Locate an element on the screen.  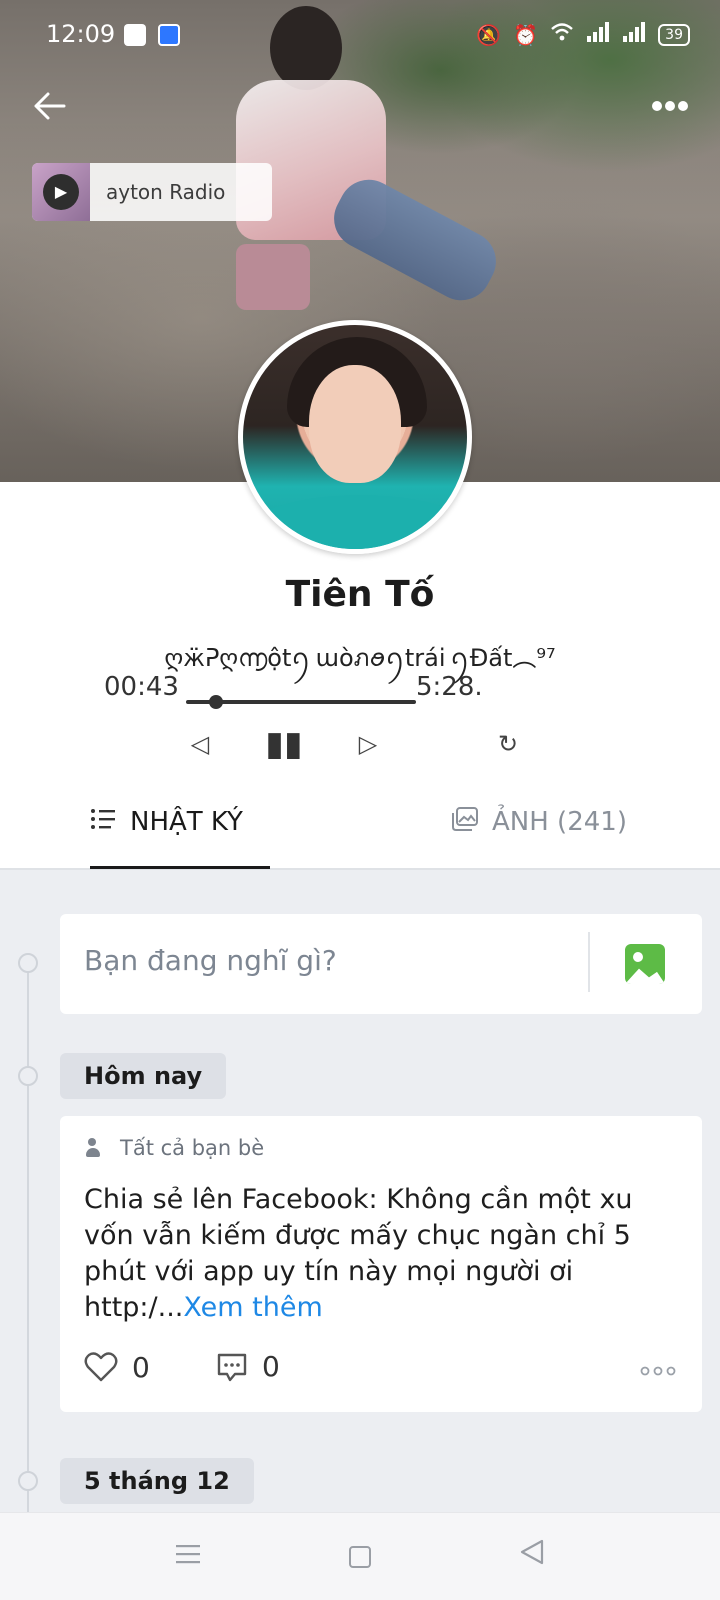
compose-box: Bạn đang nghĩ gì? is located at coordinates (381, 964).